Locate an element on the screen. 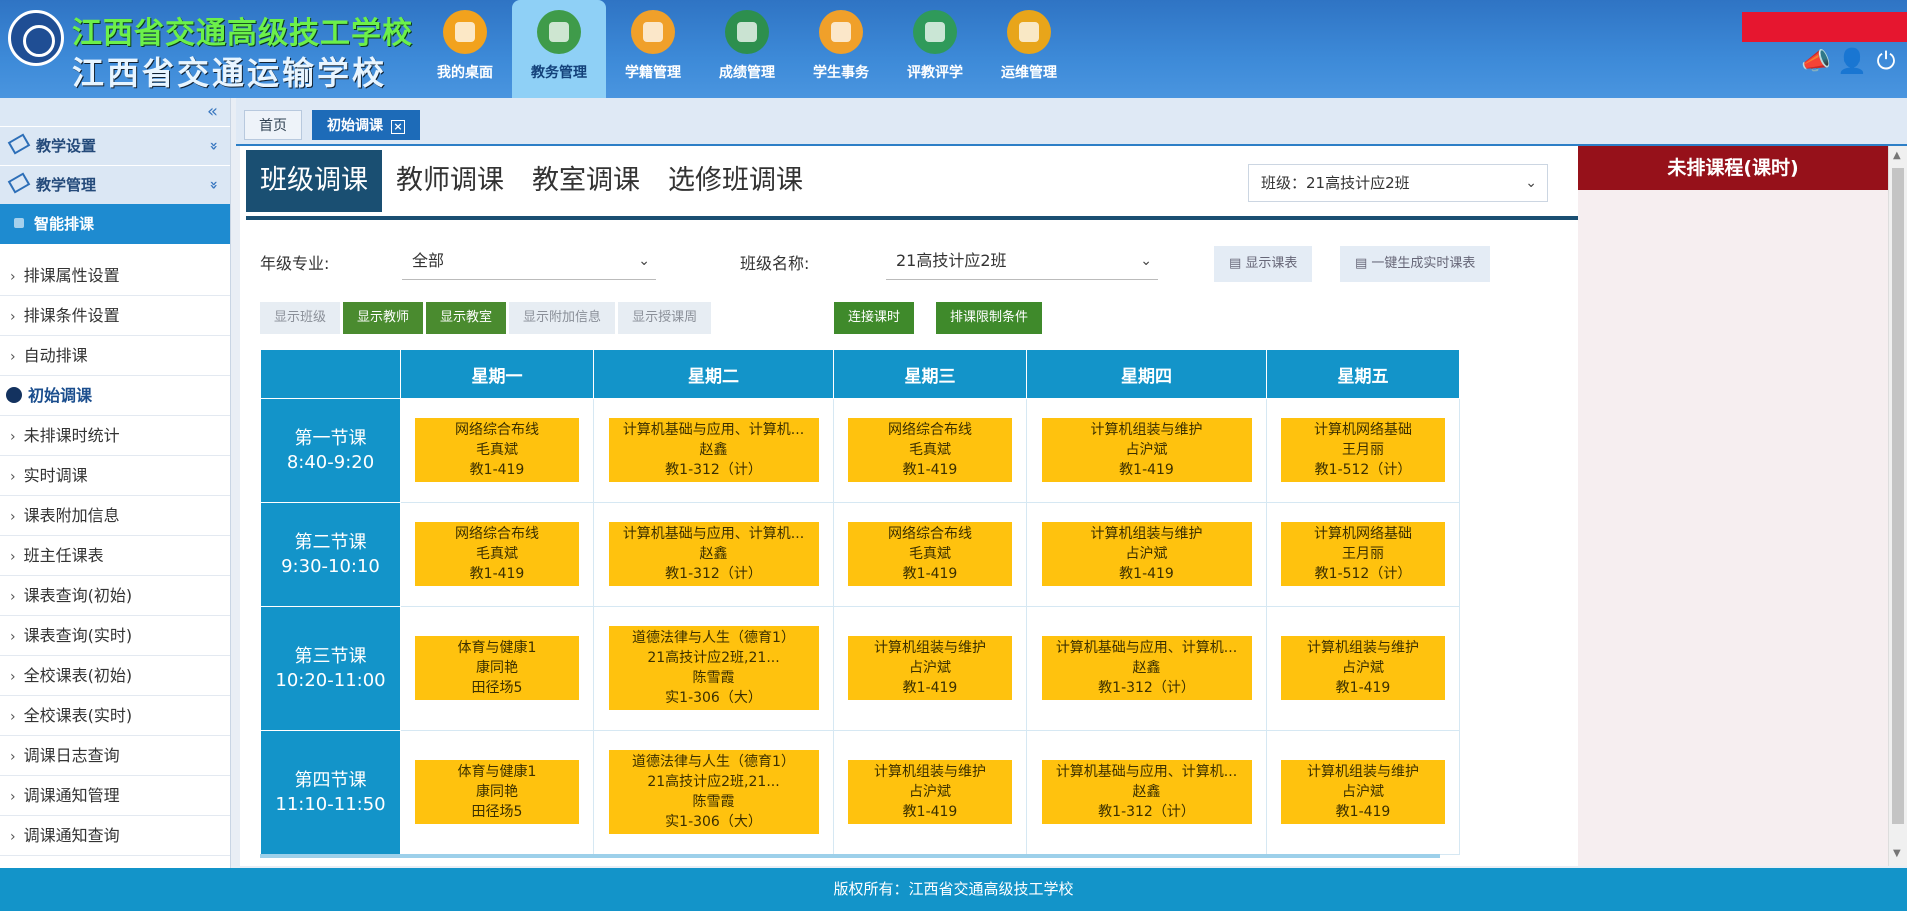 This screenshot has height=911, width=1907. tab-initial-adjust: 初始调课 × is located at coordinates (366, 125).